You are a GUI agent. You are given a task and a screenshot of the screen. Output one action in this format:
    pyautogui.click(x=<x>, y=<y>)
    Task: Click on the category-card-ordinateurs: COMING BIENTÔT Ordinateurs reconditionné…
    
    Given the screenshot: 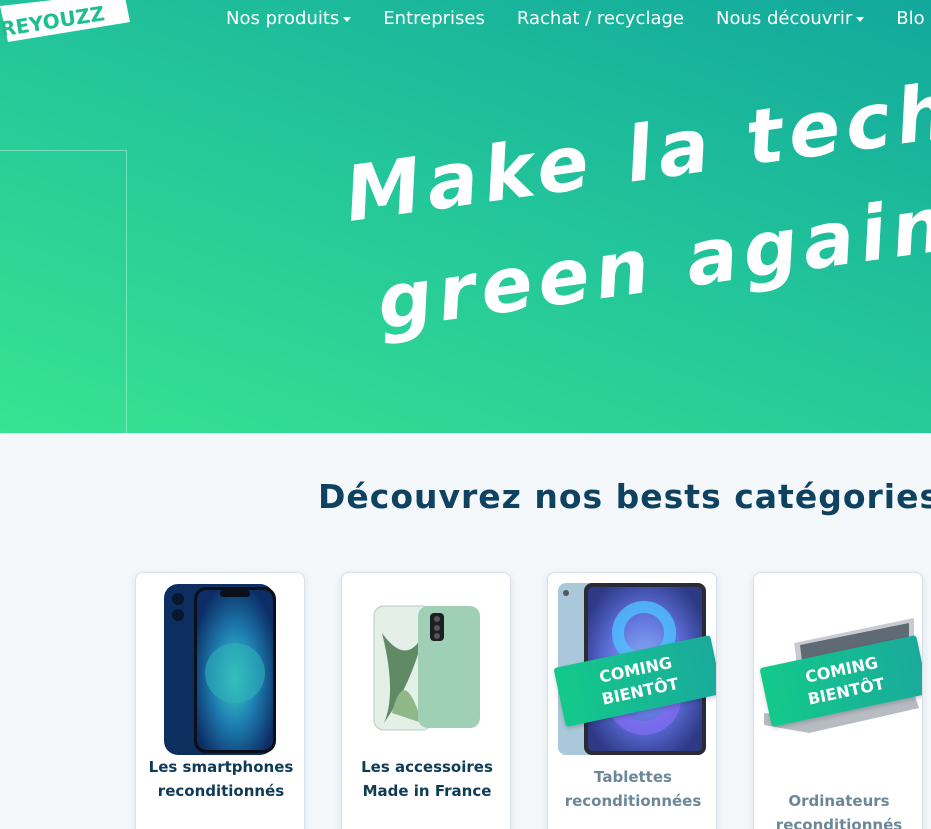 What is the action you would take?
    pyautogui.click(x=838, y=700)
    